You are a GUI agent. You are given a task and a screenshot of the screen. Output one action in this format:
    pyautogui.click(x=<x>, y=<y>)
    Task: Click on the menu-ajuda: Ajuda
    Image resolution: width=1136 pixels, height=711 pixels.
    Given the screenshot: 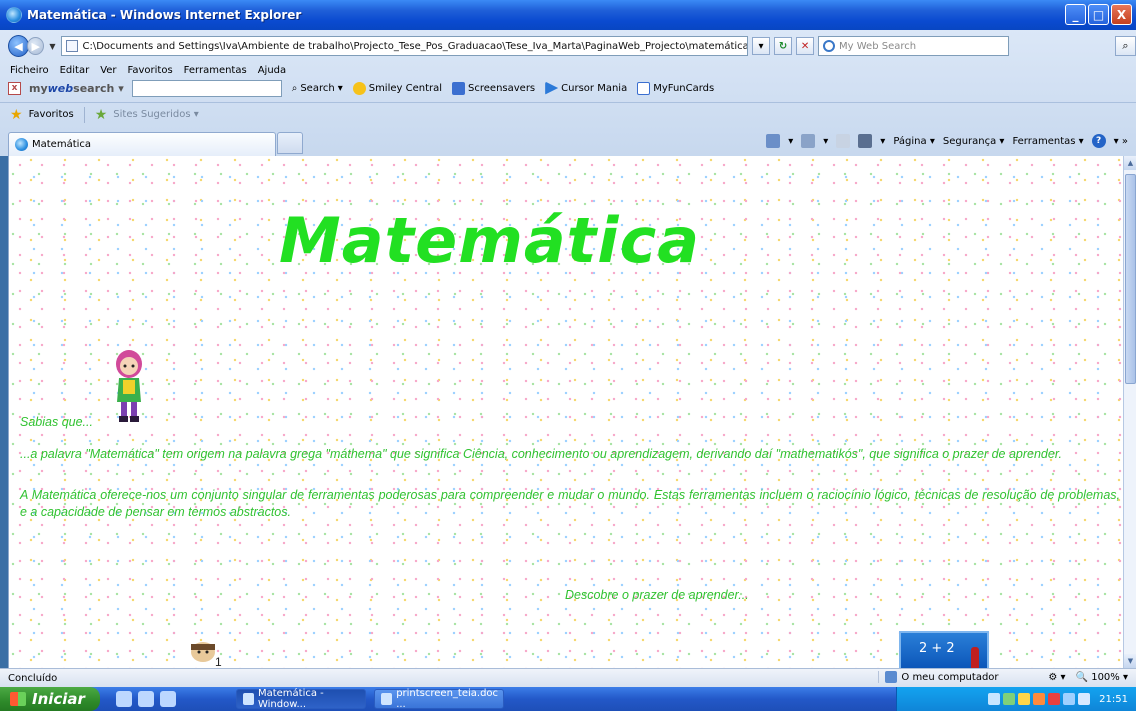 What is the action you would take?
    pyautogui.click(x=272, y=70)
    